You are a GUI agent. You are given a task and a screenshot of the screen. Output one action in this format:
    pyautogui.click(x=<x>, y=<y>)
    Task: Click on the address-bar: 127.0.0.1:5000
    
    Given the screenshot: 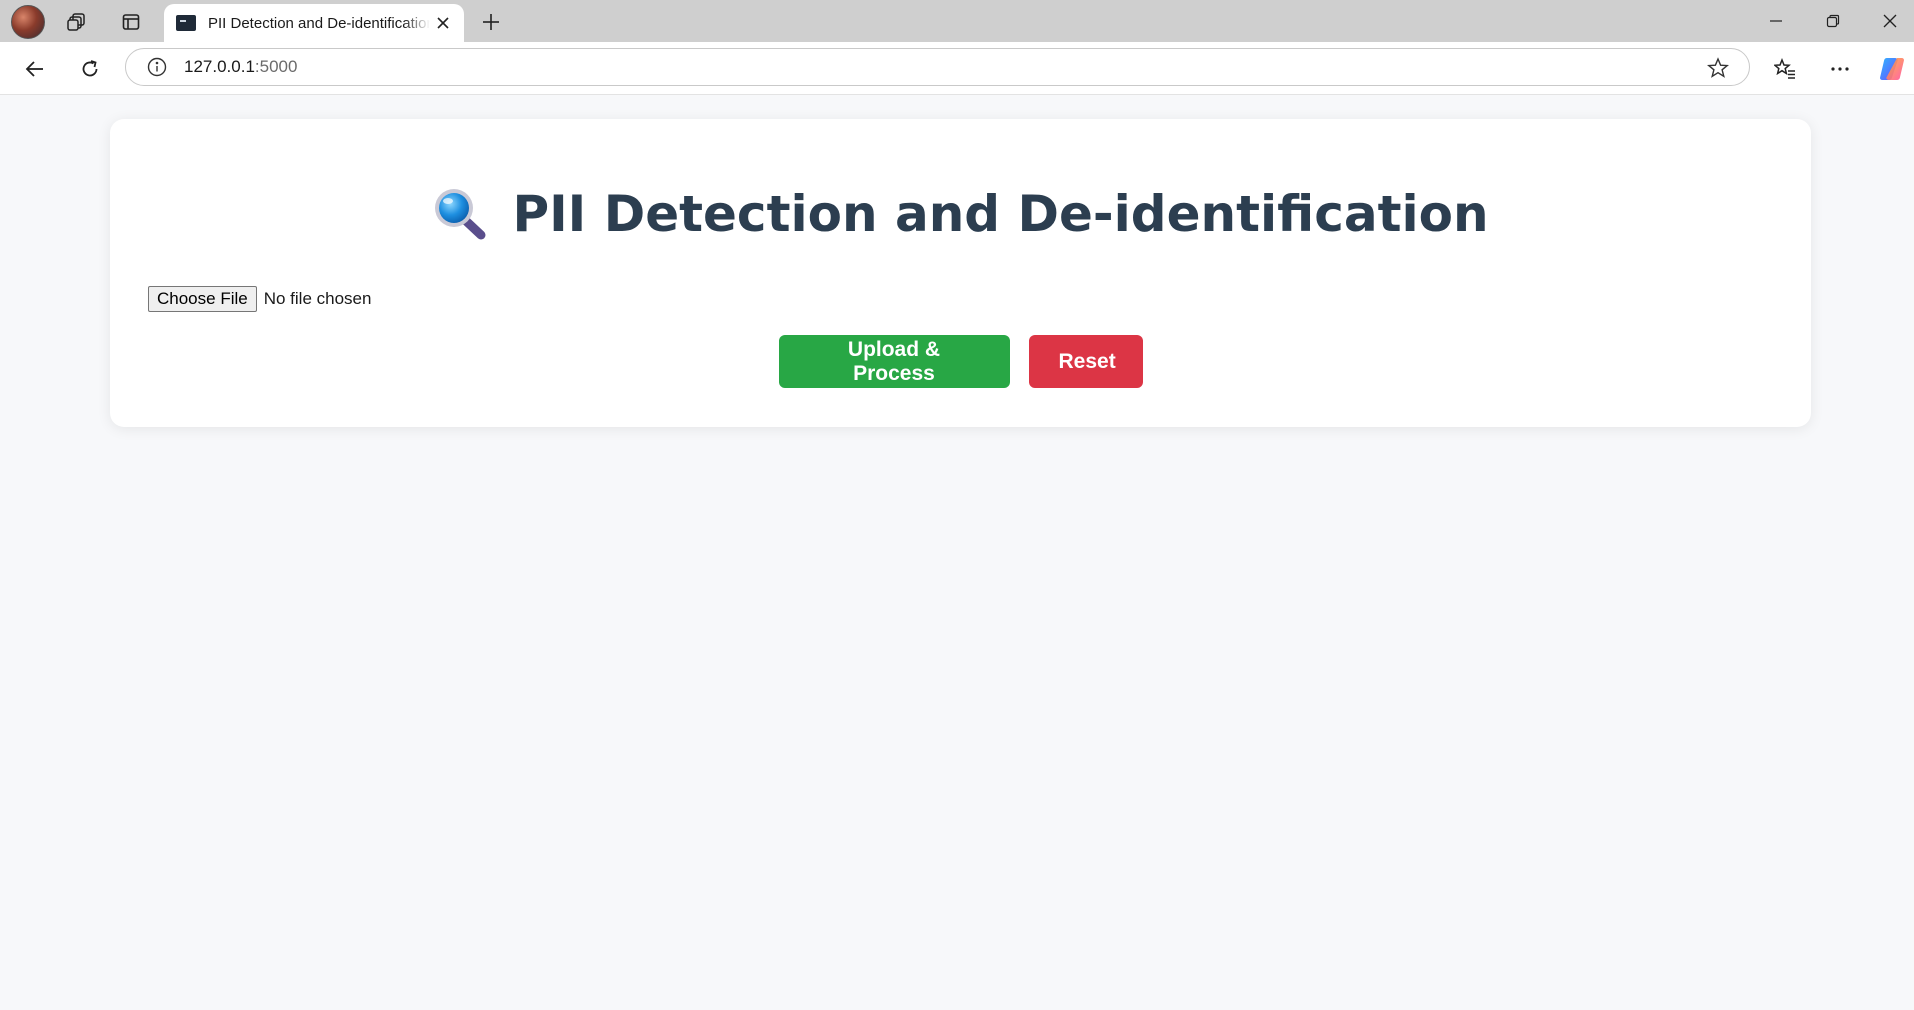 What is the action you would take?
    pyautogui.click(x=937, y=67)
    